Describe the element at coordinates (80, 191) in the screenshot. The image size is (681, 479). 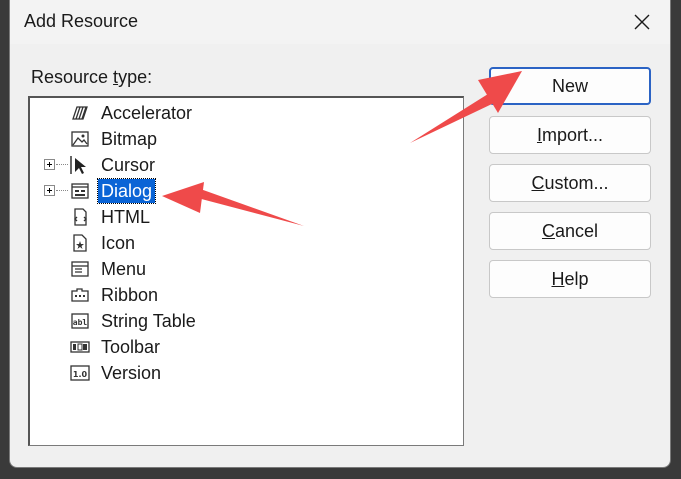
I see `dialog-icon` at that location.